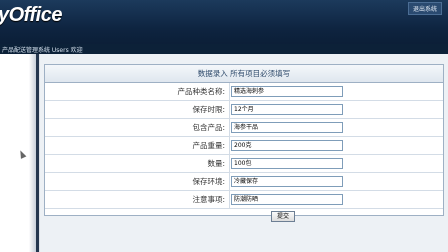  Describe the element at coordinates (287, 163) in the screenshot. I see `quantity-input: 100包` at that location.